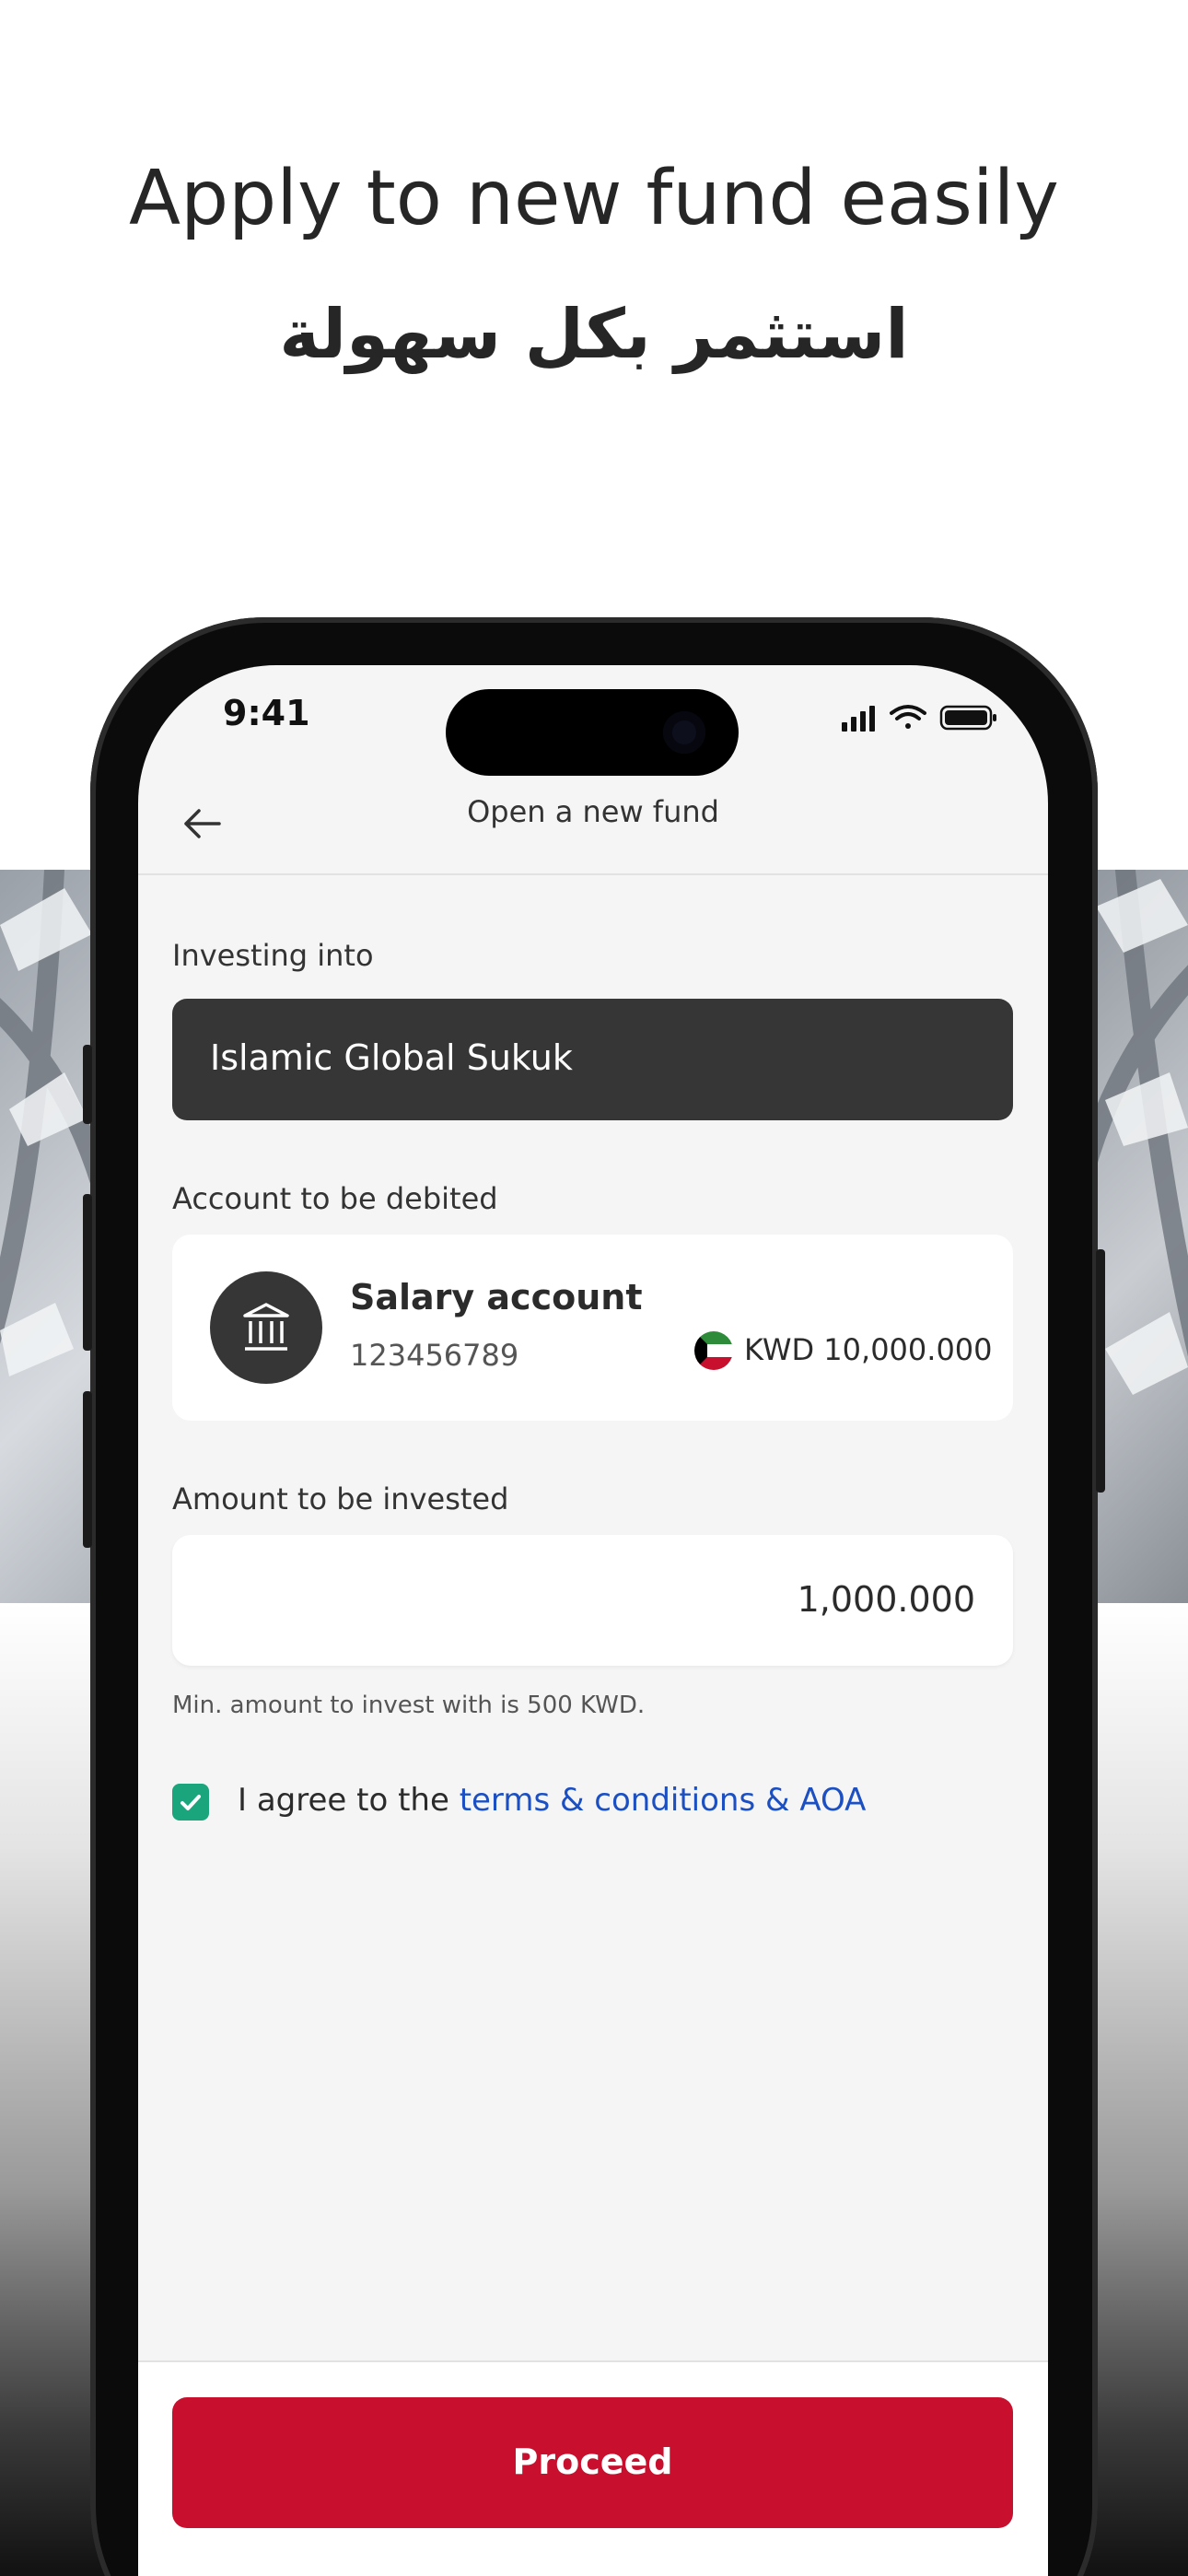 The width and height of the screenshot is (1188, 2576). I want to click on minimum-amount-hint: Min. amount to invest with is 500 KWD., so click(409, 1705).